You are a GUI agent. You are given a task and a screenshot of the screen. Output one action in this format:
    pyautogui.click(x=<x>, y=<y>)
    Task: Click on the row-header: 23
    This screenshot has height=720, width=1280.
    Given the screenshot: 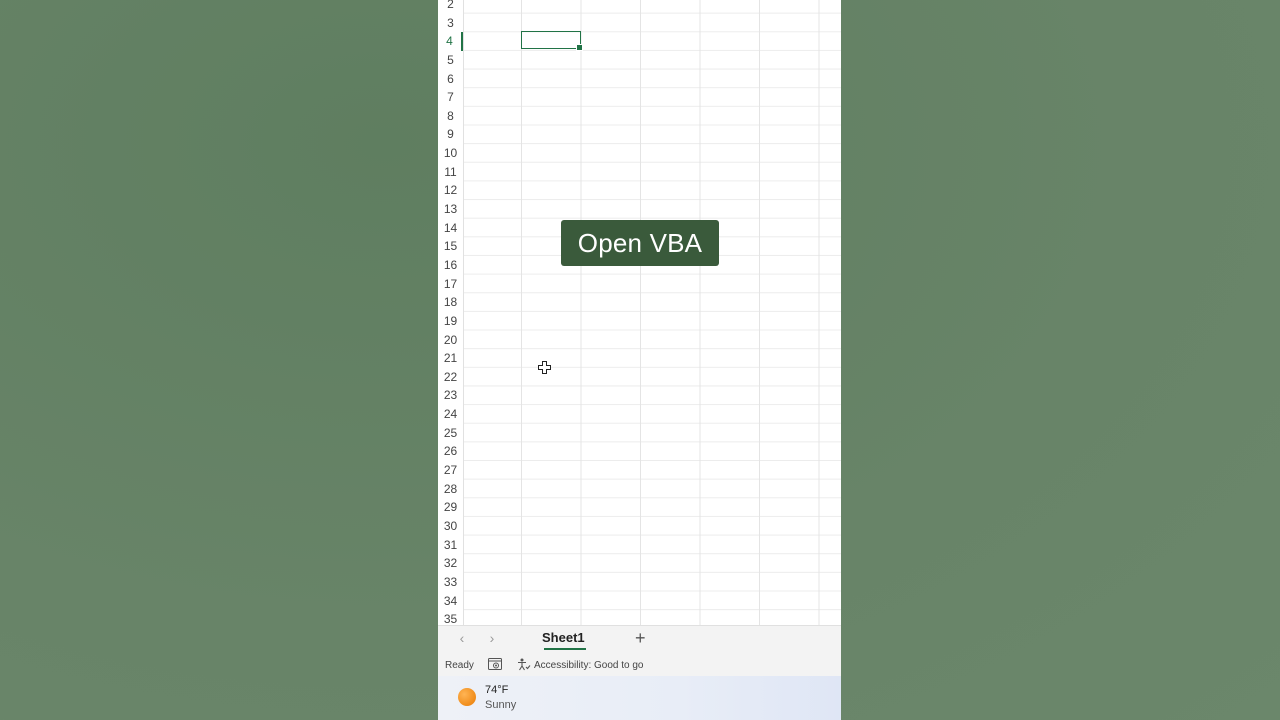 What is the action you would take?
    pyautogui.click(x=450, y=395)
    